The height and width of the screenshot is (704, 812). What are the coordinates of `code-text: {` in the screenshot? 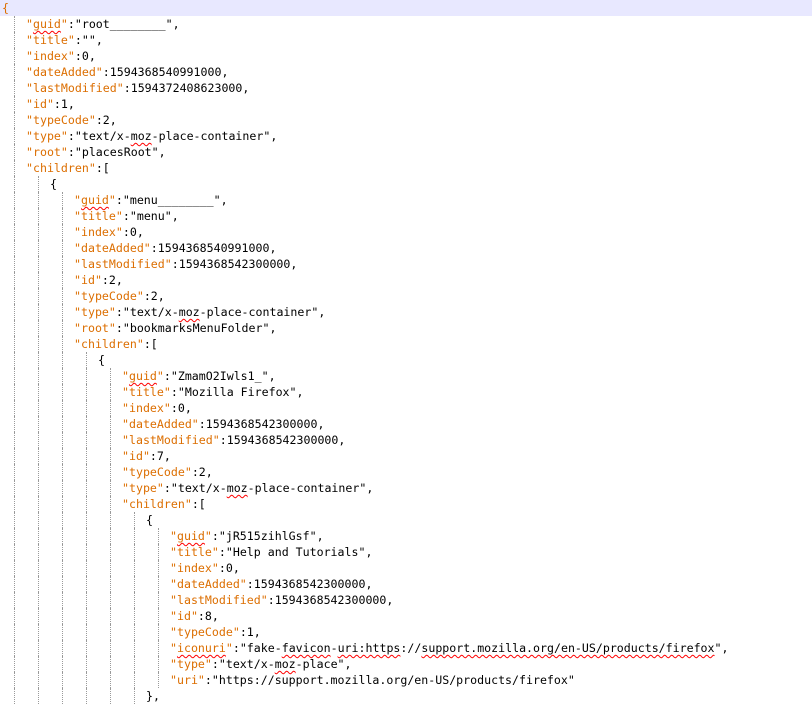 It's located at (101, 360).